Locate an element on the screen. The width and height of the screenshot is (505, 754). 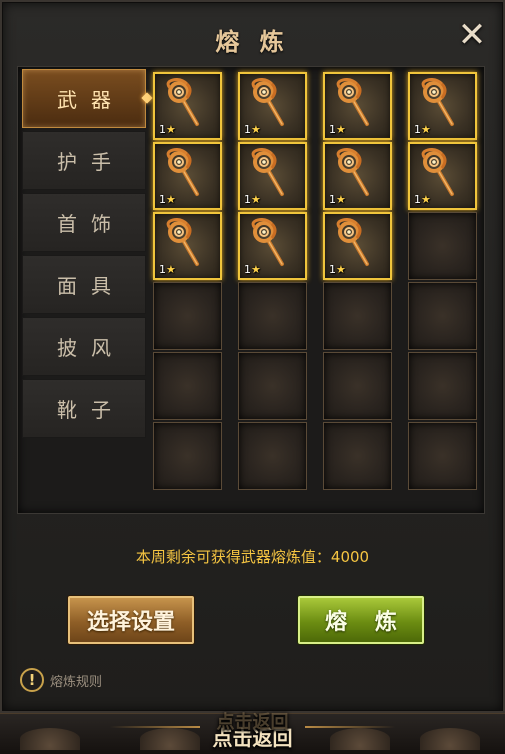
exclamation-icon: ! is located at coordinates (32, 680).